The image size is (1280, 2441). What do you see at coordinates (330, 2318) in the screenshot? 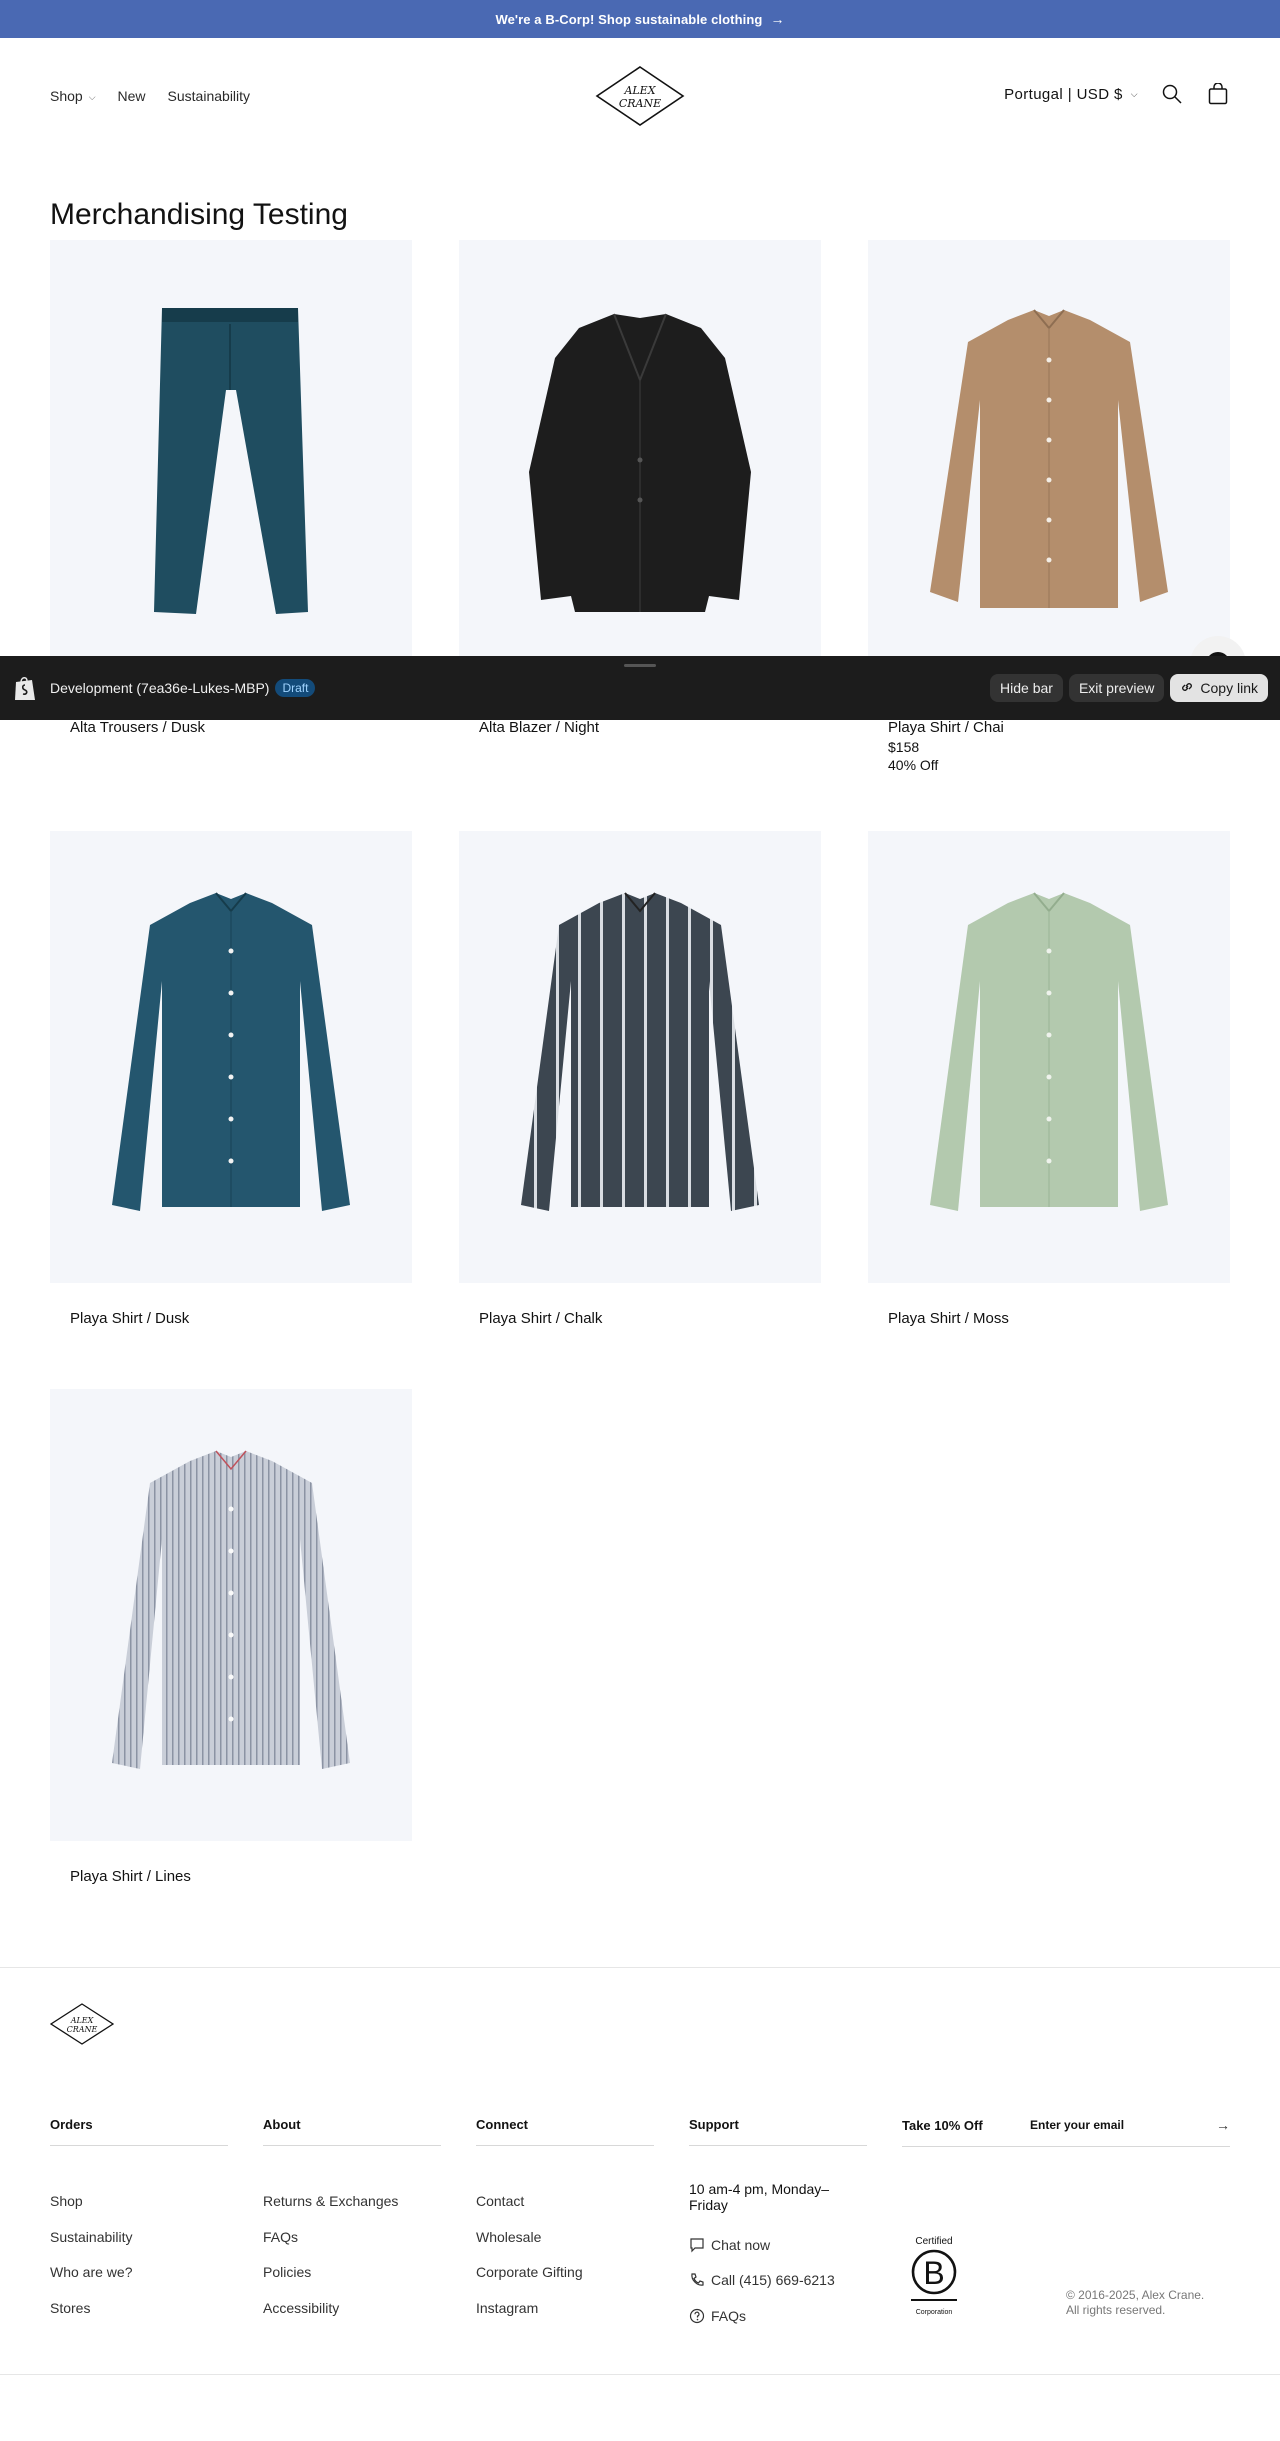
I see `footer-link-accessibility: Accessibility` at bounding box center [330, 2318].